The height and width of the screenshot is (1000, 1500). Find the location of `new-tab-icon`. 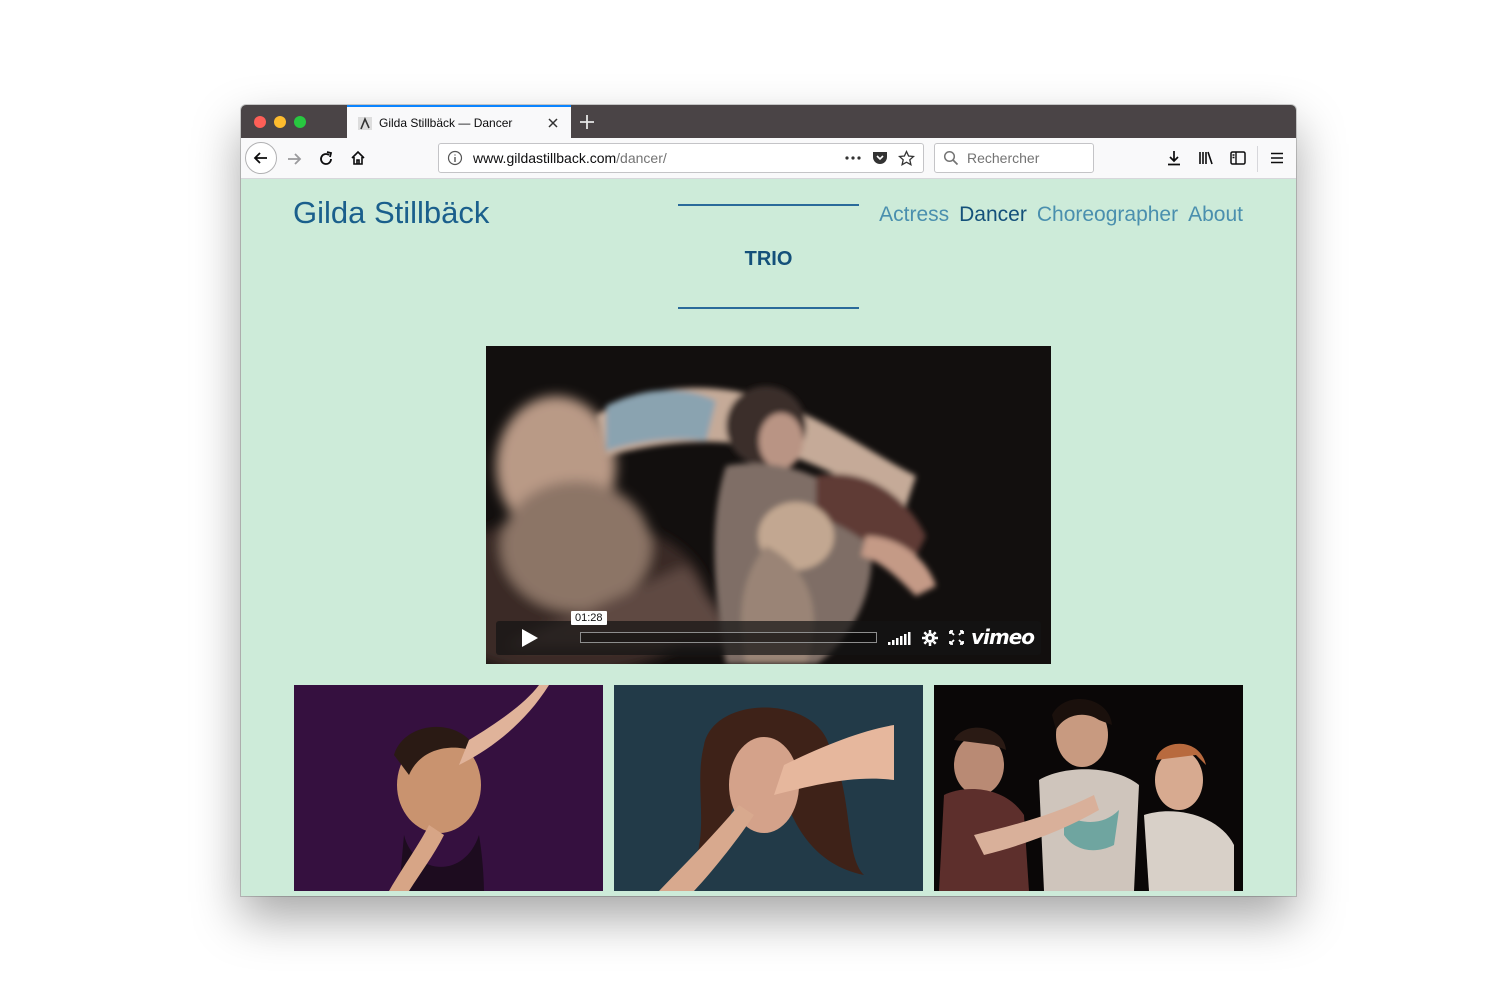

new-tab-icon is located at coordinates (587, 122).